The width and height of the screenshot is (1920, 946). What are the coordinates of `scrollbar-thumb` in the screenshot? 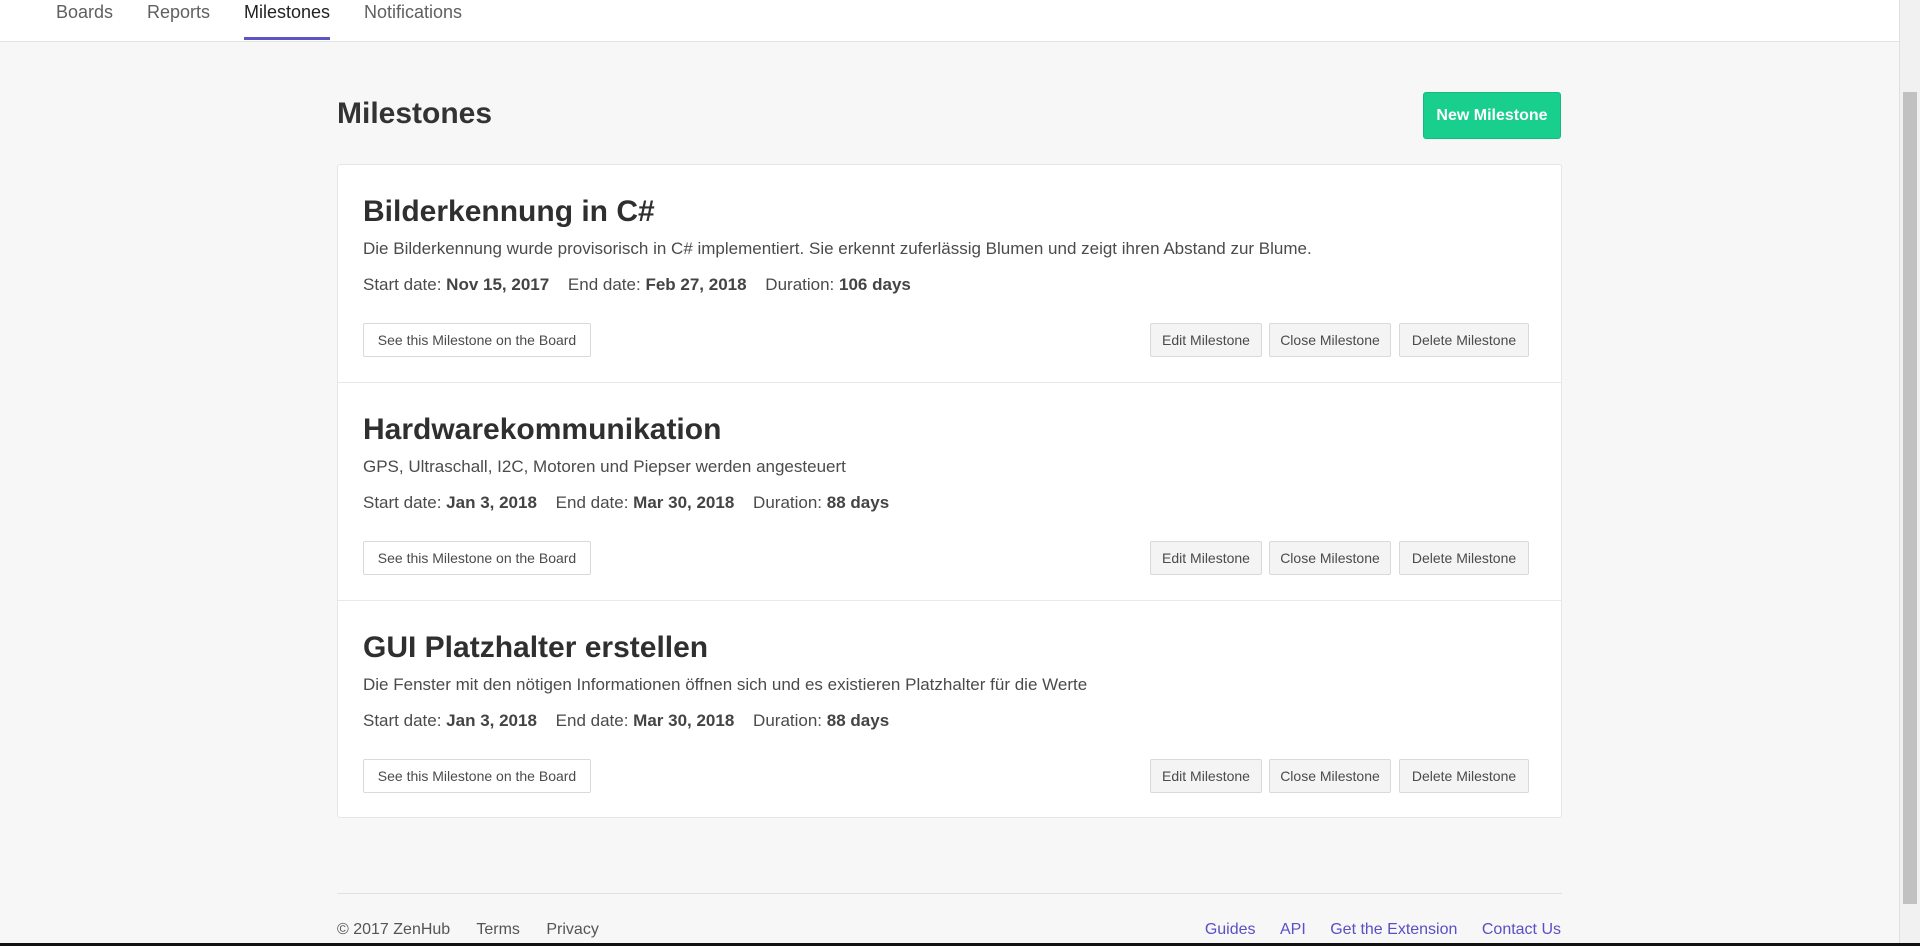 It's located at (1910, 498).